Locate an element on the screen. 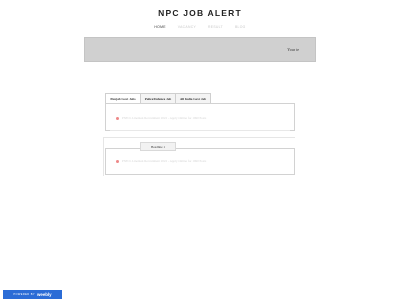 The image size is (400, 300). section-heading: Headline 1 is located at coordinates (158, 146).